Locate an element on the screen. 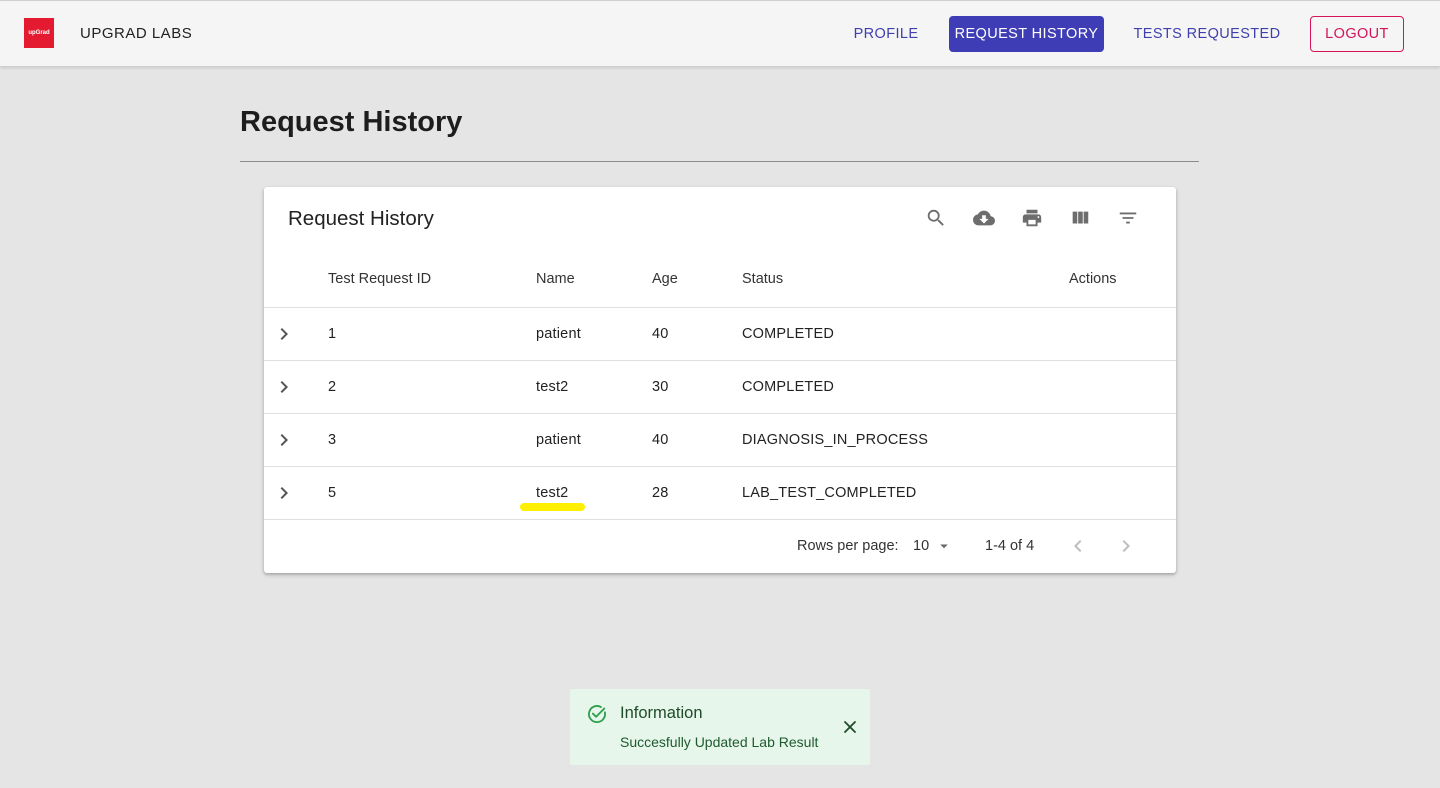  table-title: Request History is located at coordinates (361, 218).